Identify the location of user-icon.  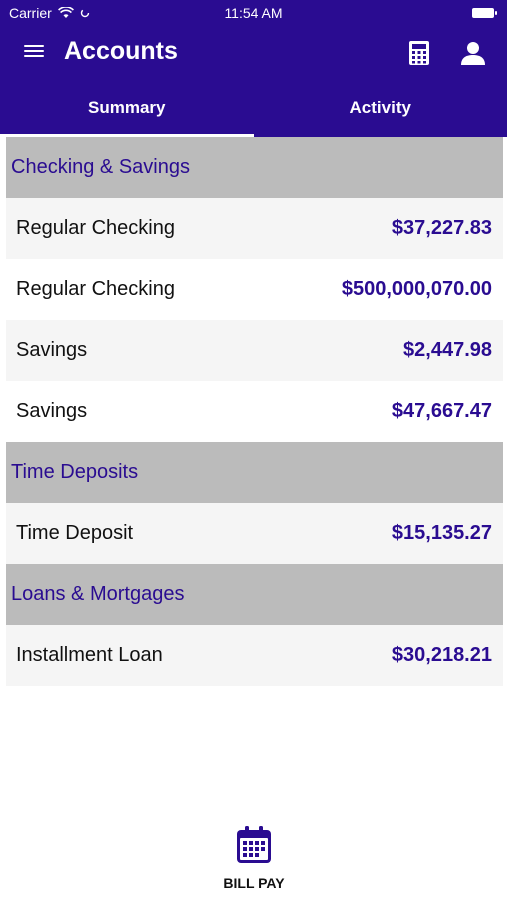
(473, 53).